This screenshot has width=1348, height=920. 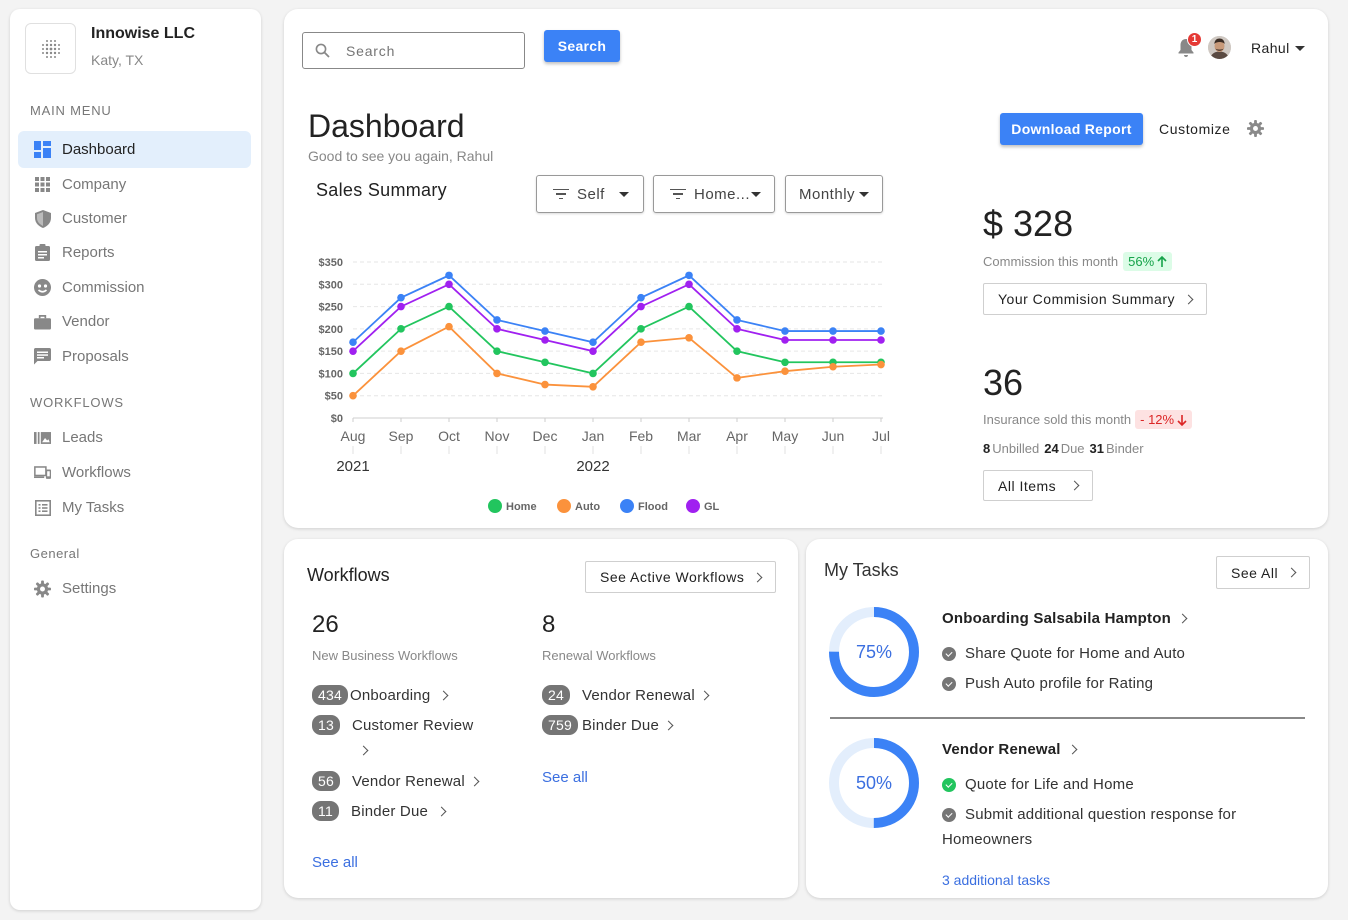 I want to click on x-tick-label: Feb, so click(x=641, y=436).